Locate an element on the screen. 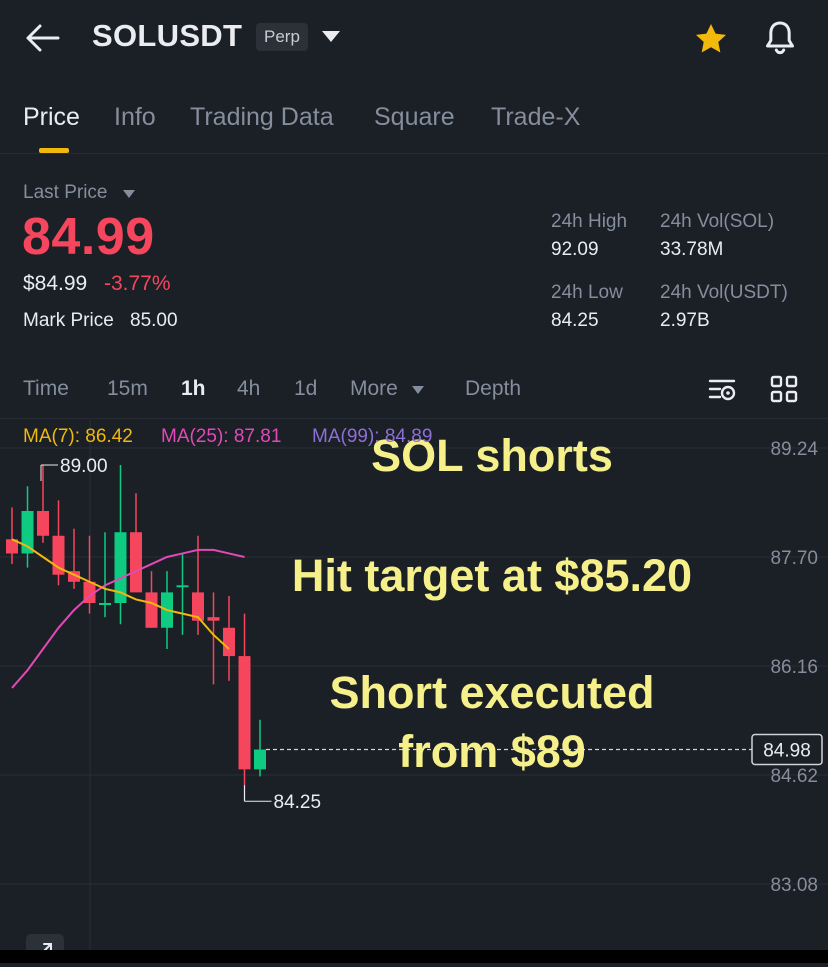 The width and height of the screenshot is (828, 967). tab-info: Info is located at coordinates (135, 117).